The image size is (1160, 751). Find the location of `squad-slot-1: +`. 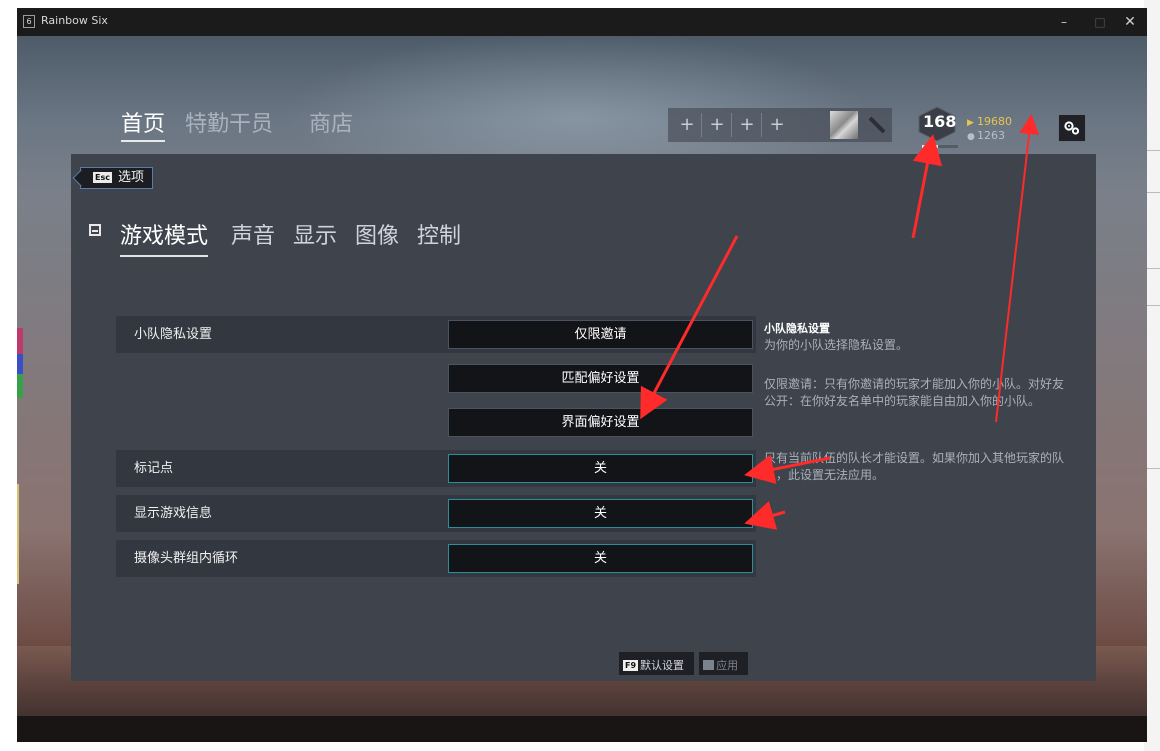

squad-slot-1: + is located at coordinates (687, 125).